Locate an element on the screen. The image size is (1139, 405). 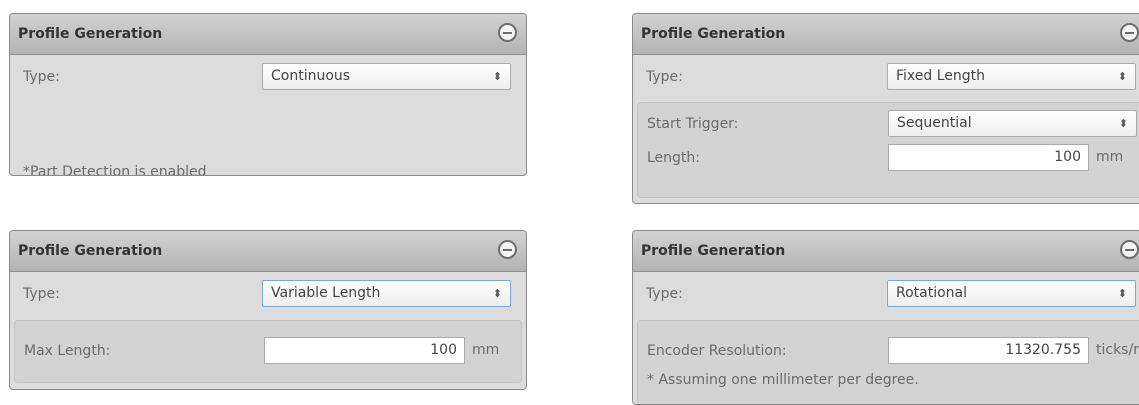
encoder-resolution-row: Encoder Resolution: 11320.755 ticks/rev is located at coordinates (888, 351).